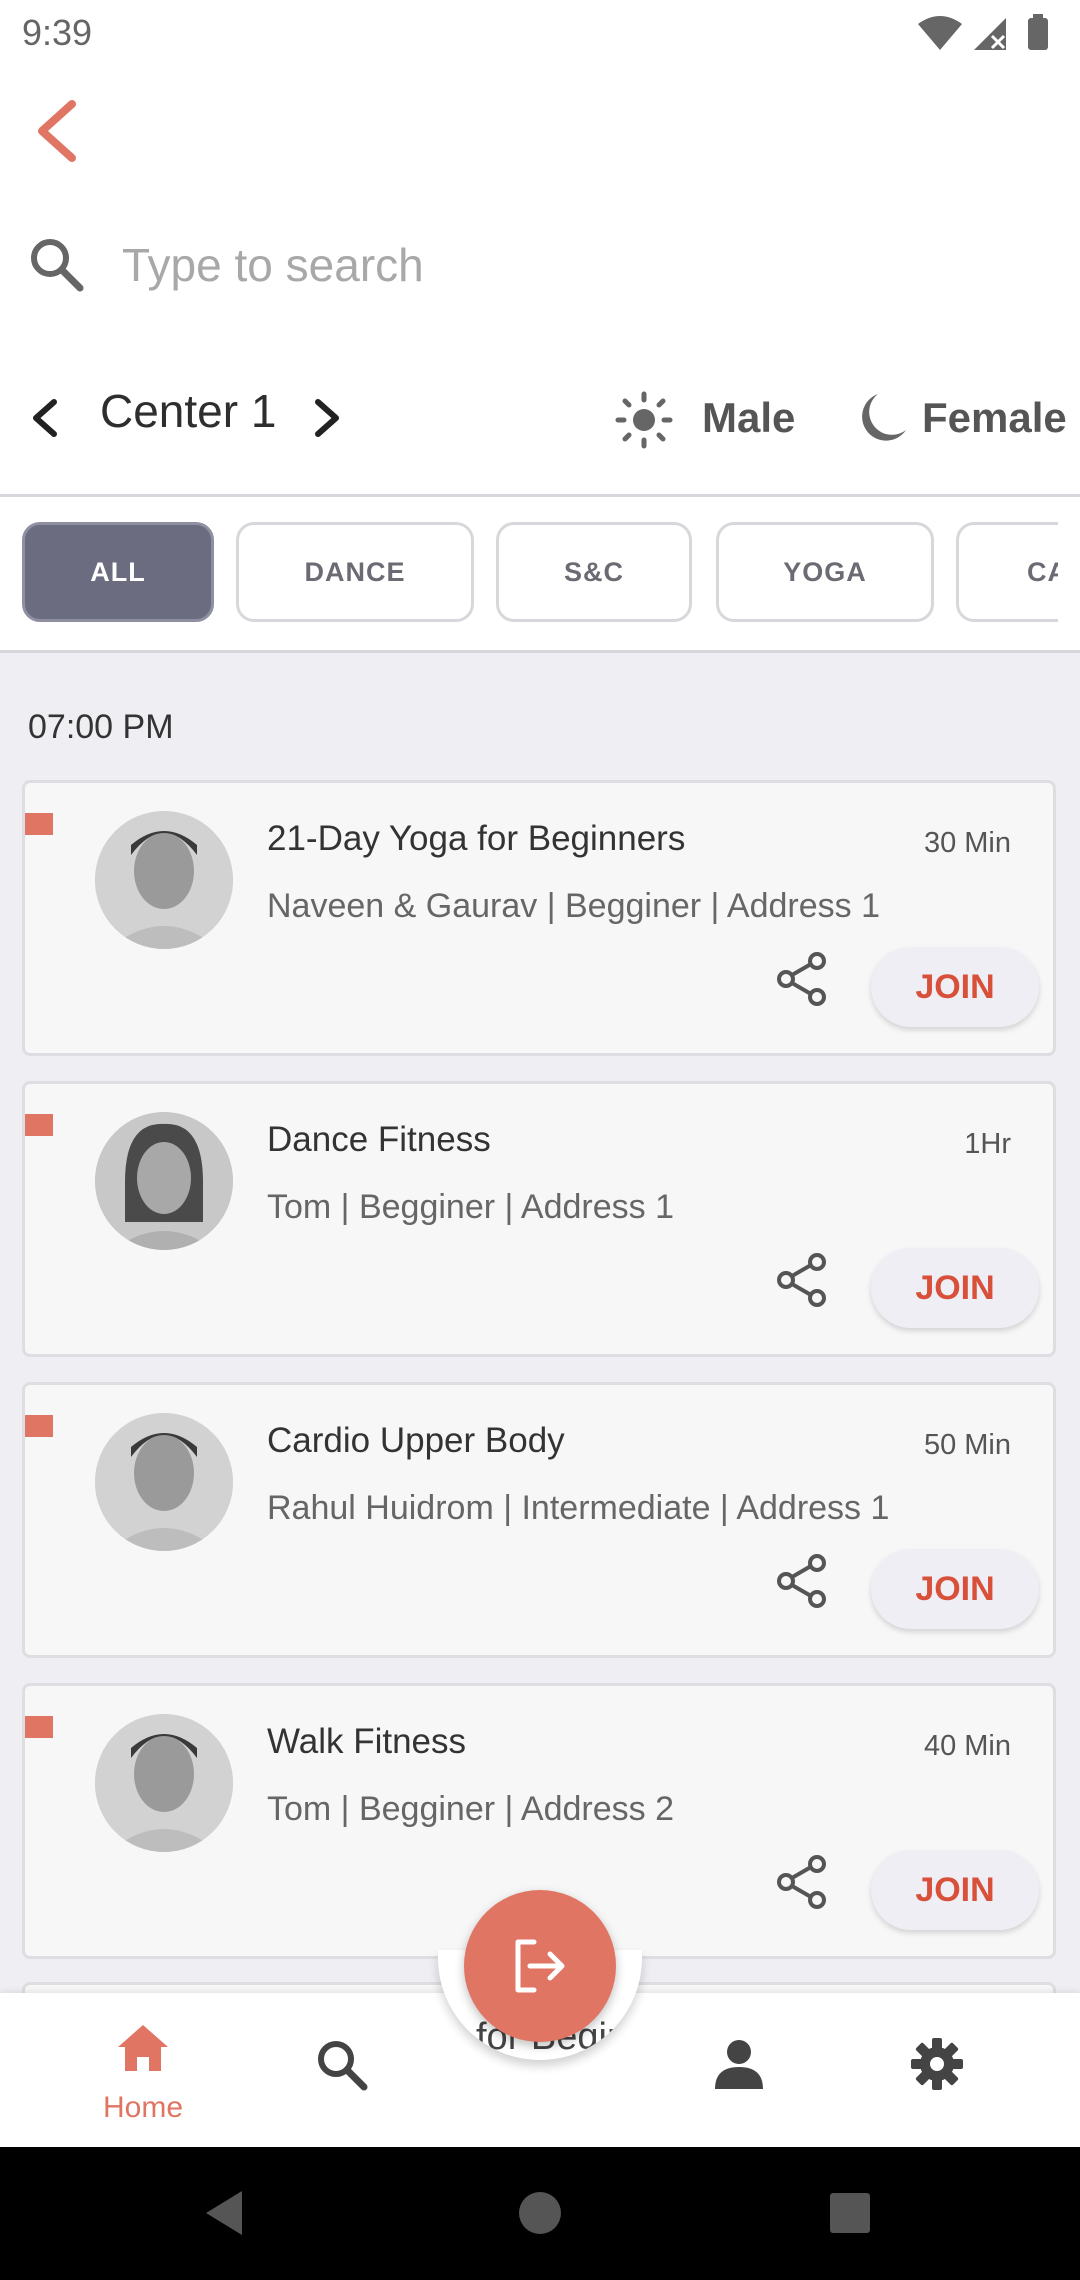 This screenshot has width=1080, height=2280. Describe the element at coordinates (850, 2213) in the screenshot. I see `recents-nav-icon` at that location.